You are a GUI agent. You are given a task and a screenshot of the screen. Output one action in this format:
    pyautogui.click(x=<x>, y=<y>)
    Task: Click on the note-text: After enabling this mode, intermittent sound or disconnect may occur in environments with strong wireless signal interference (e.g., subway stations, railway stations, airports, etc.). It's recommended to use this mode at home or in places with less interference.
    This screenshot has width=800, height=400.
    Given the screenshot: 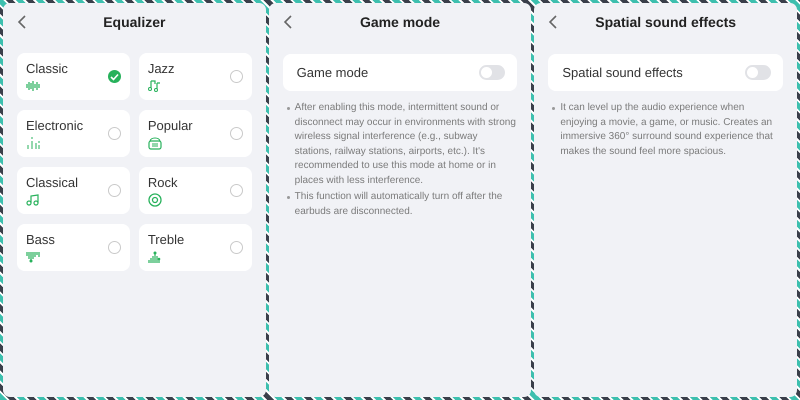 What is the action you would take?
    pyautogui.click(x=405, y=144)
    